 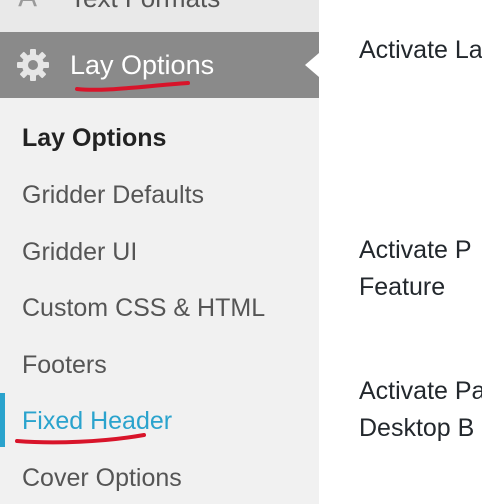 I want to click on submenu-item-cover-options: Cover Options, so click(x=102, y=478).